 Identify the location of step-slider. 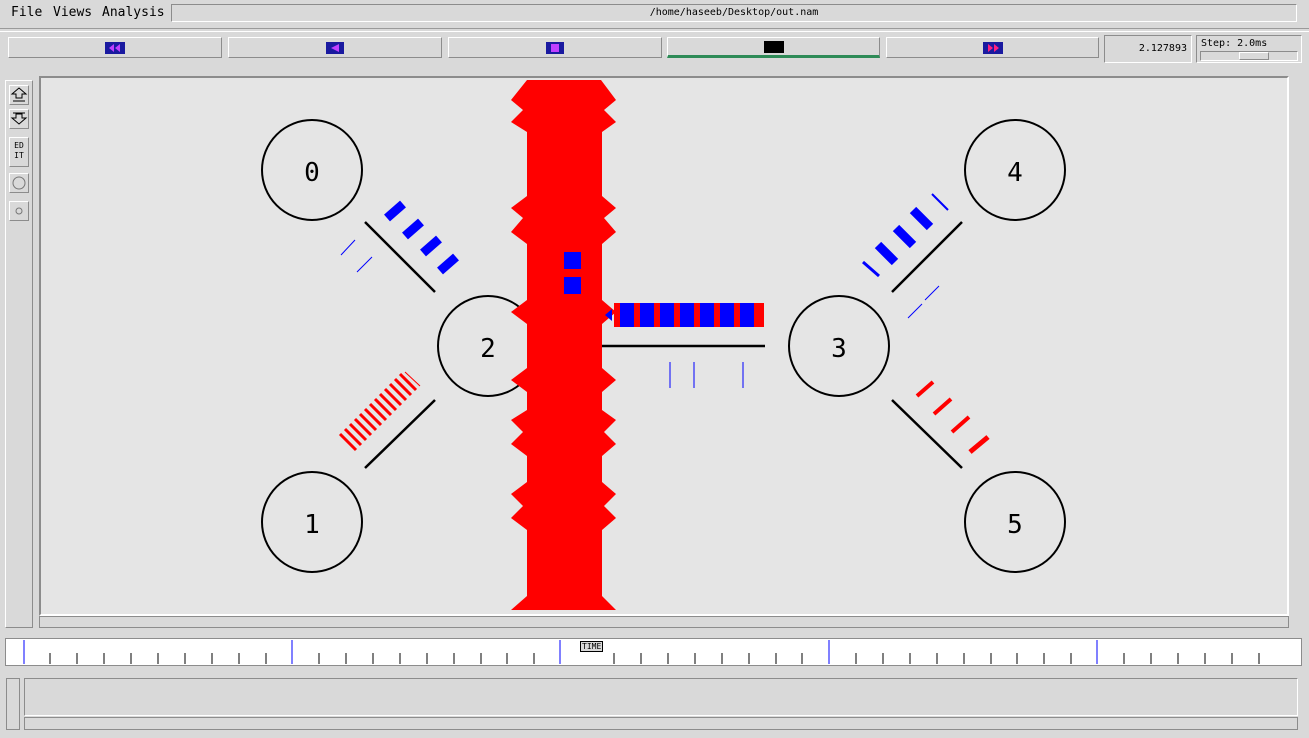
(1249, 56).